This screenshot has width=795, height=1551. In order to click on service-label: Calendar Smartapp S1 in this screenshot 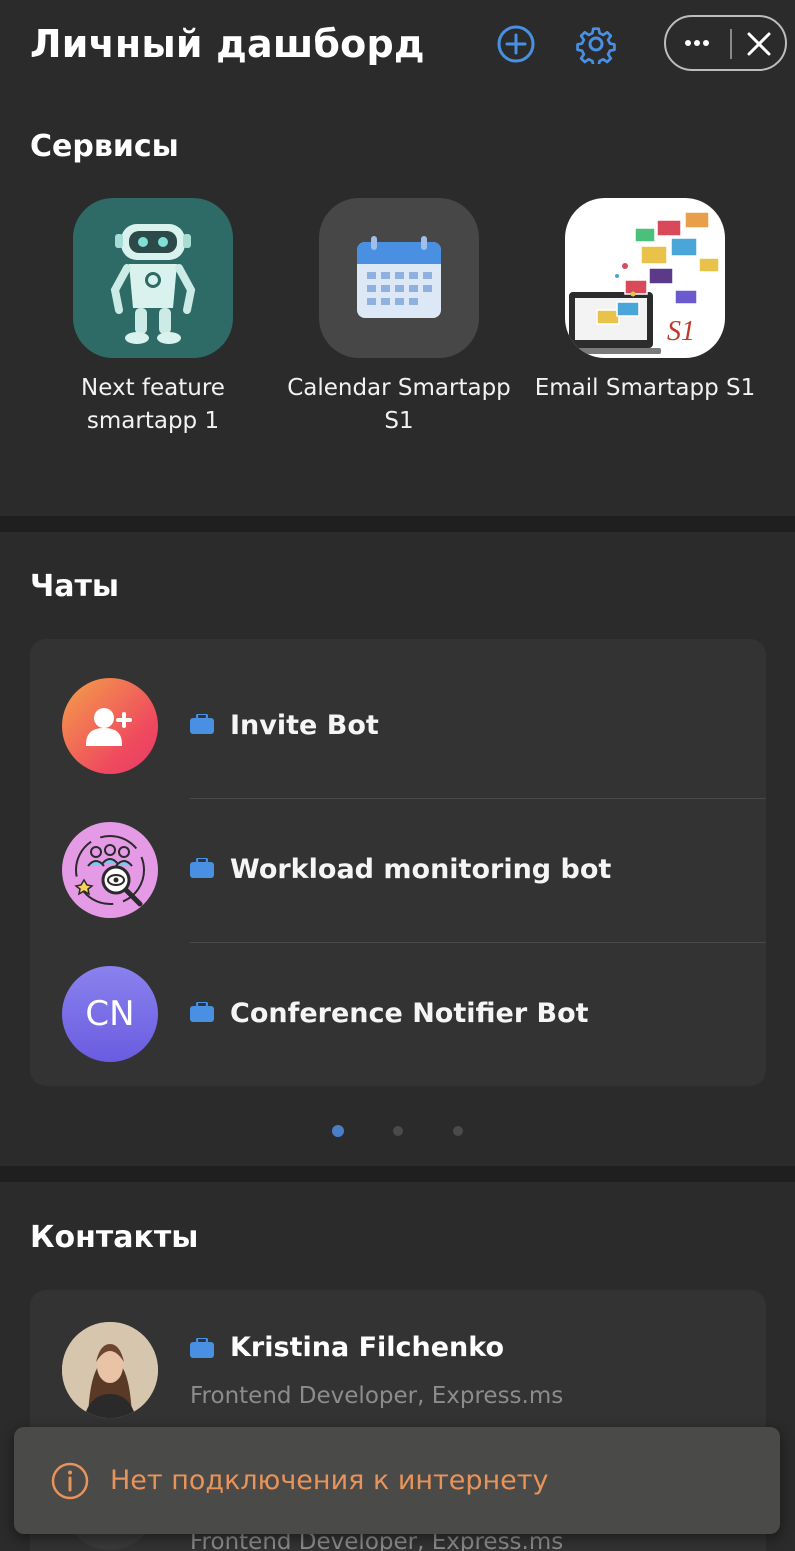, I will do `click(399, 404)`.